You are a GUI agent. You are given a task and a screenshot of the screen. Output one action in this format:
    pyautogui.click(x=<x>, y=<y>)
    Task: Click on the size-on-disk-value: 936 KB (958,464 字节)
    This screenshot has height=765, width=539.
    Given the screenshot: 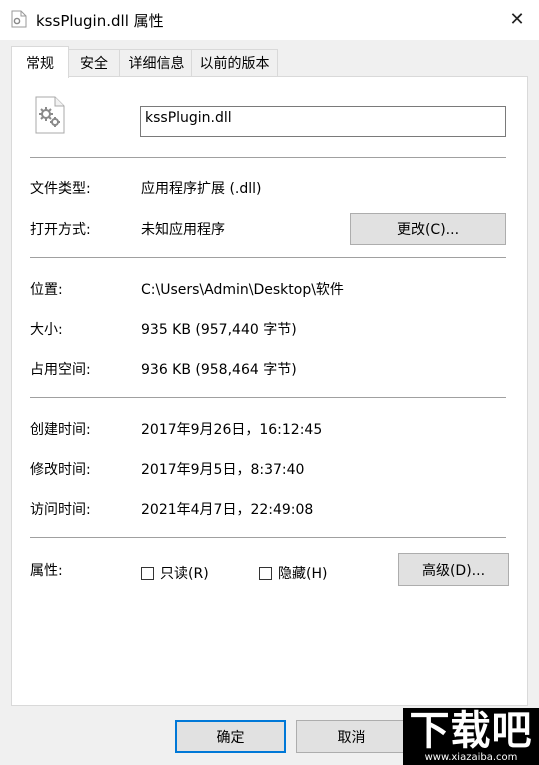 What is the action you would take?
    pyautogui.click(x=219, y=370)
    